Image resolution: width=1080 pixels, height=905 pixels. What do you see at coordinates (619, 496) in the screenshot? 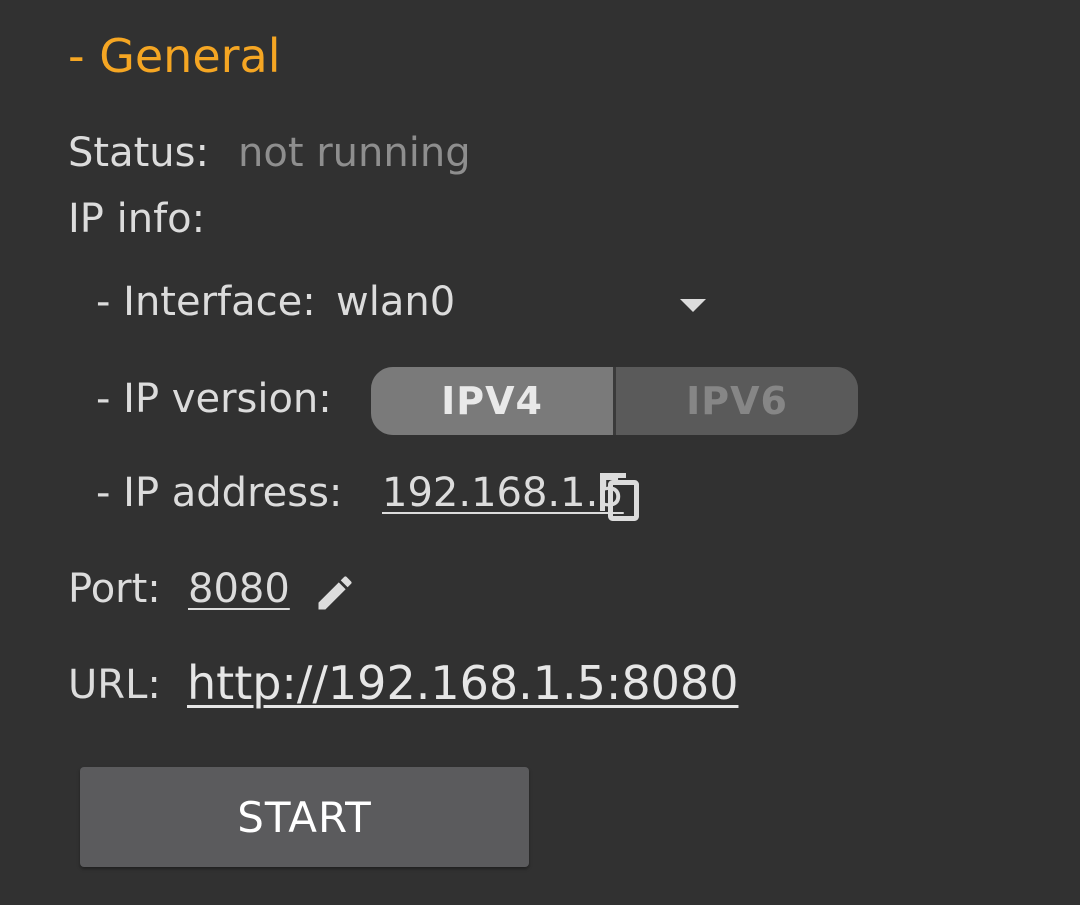
I see `copy-icon` at bounding box center [619, 496].